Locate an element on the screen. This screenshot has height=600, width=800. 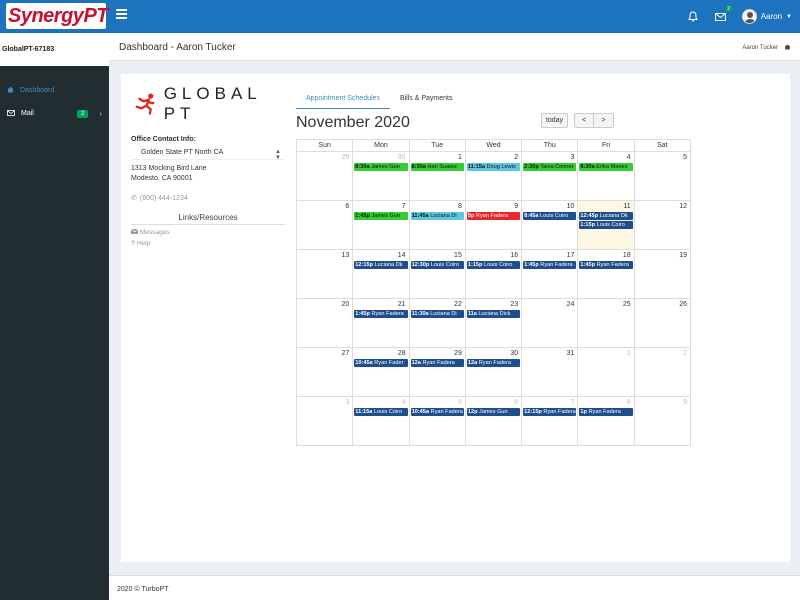
day-number: 3 is located at coordinates (572, 157).